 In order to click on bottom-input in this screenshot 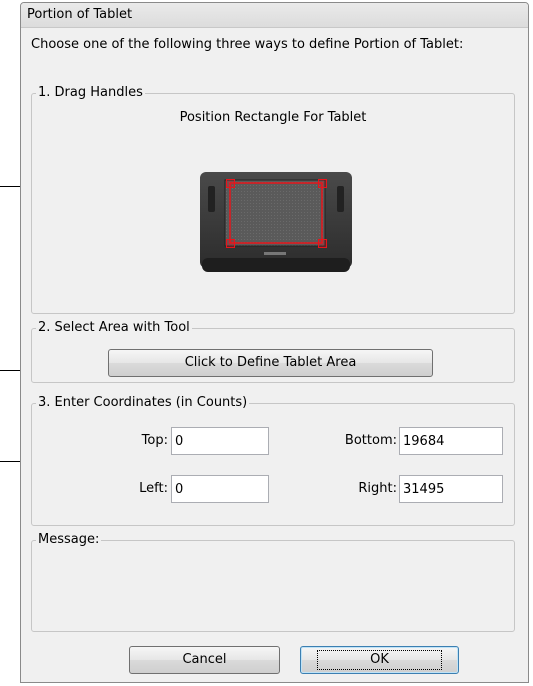, I will do `click(451, 441)`.